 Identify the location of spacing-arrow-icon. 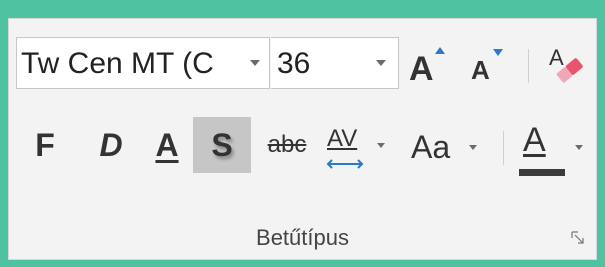
(345, 164).